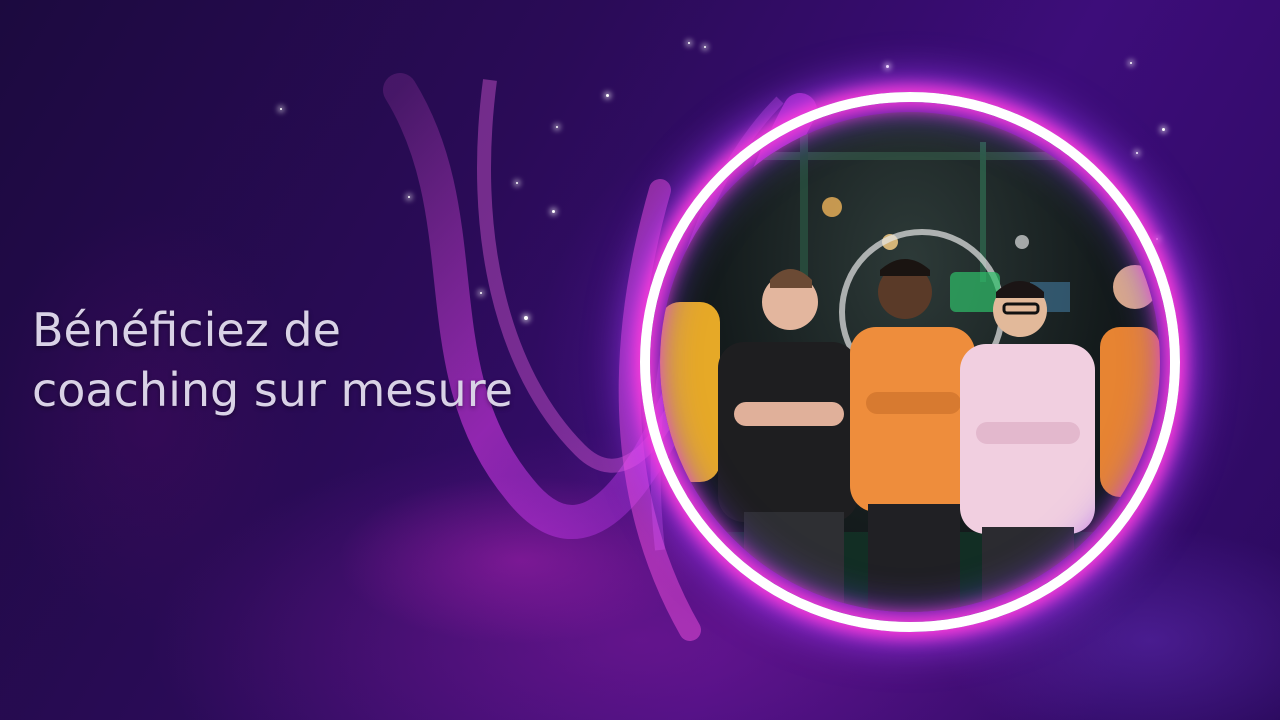 Image resolution: width=1280 pixels, height=720 pixels. Describe the element at coordinates (186, 330) in the screenshot. I see `headline-line-1: Bénéficiez de` at that location.